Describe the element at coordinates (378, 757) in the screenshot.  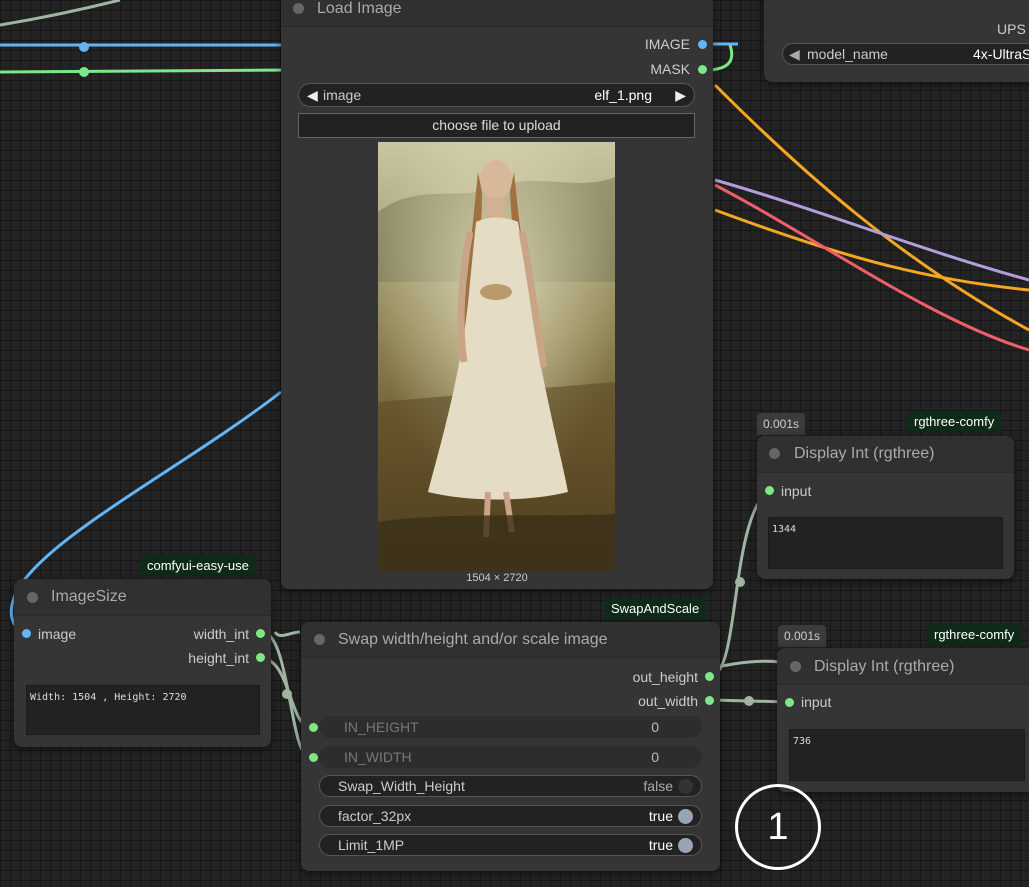
I see `in-width-label: IN_WIDTH` at that location.